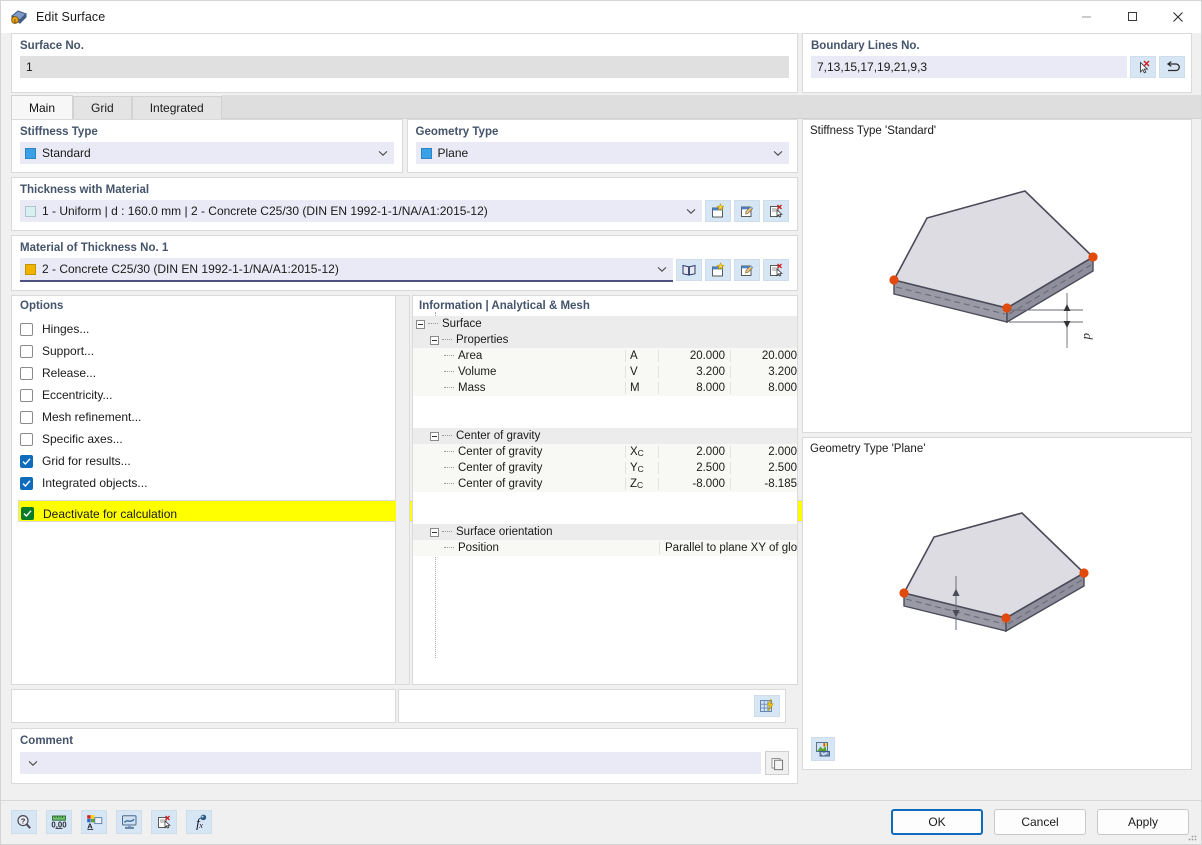  I want to click on window-title: Edit Surface, so click(71, 16).